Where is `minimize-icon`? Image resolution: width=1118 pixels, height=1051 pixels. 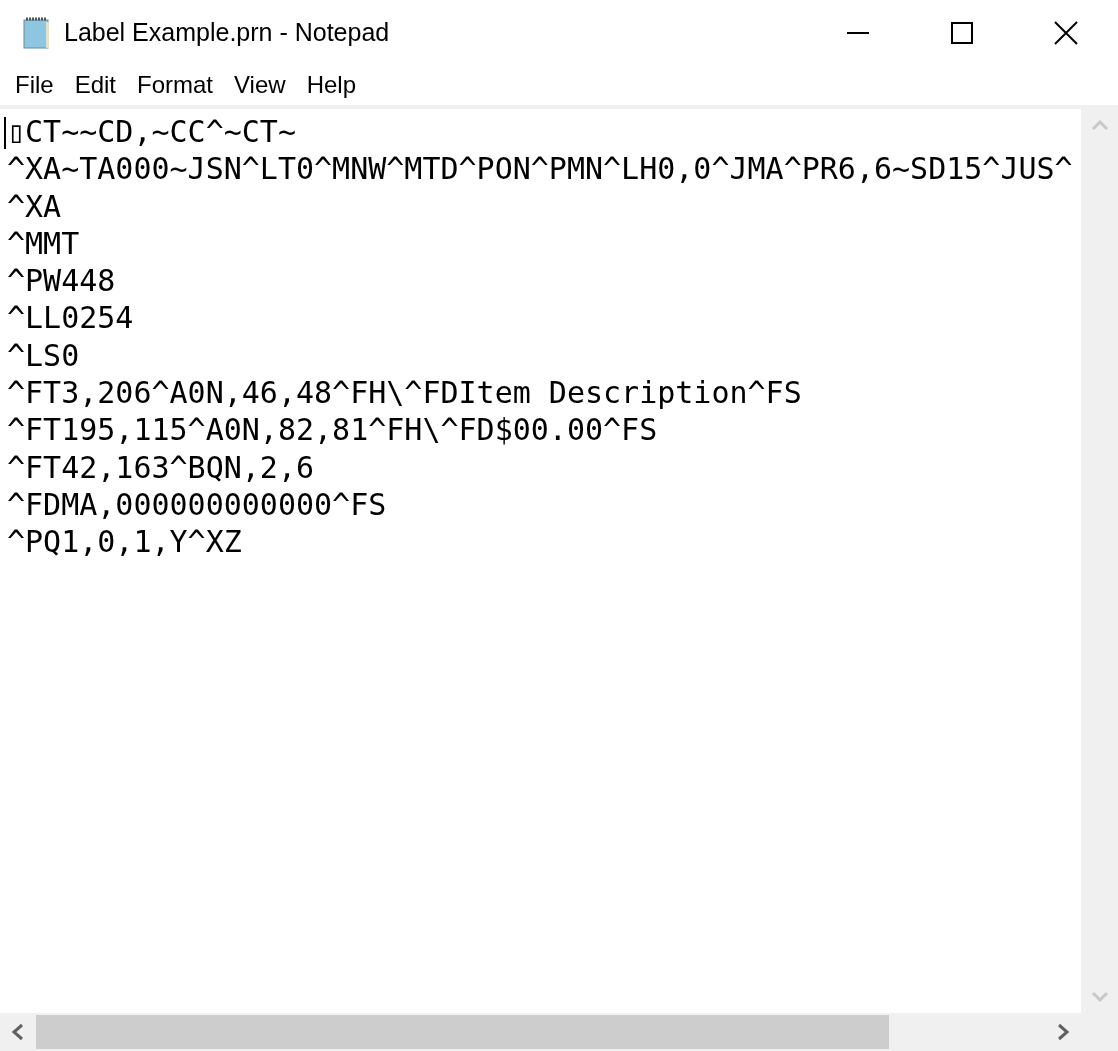
minimize-icon is located at coordinates (858, 32).